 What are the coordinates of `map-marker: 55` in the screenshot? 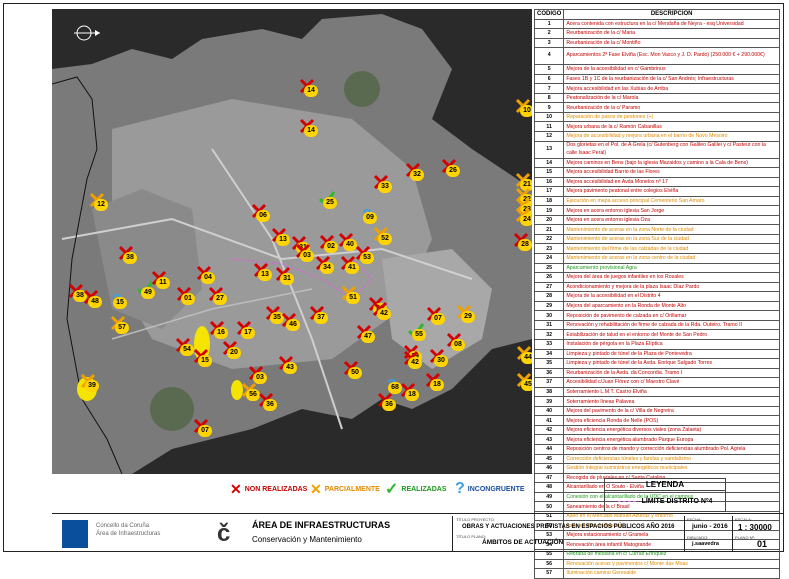 It's located at (416, 331).